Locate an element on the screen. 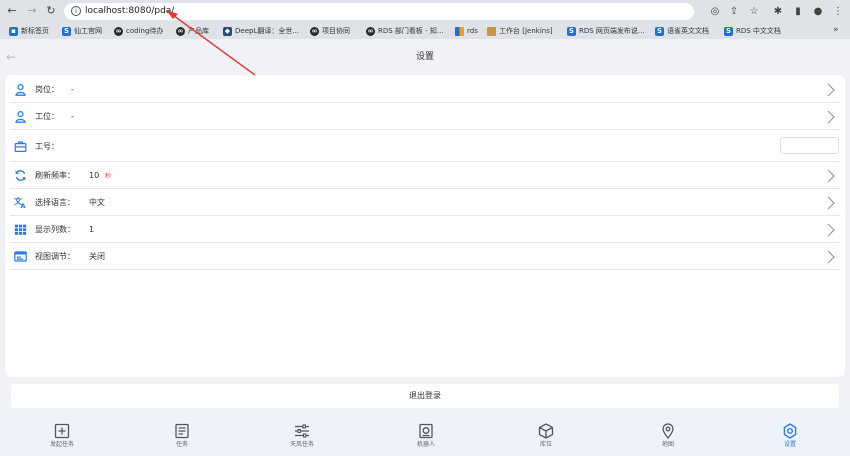 The width and height of the screenshot is (850, 456). setting-value: 1 is located at coordinates (92, 229).